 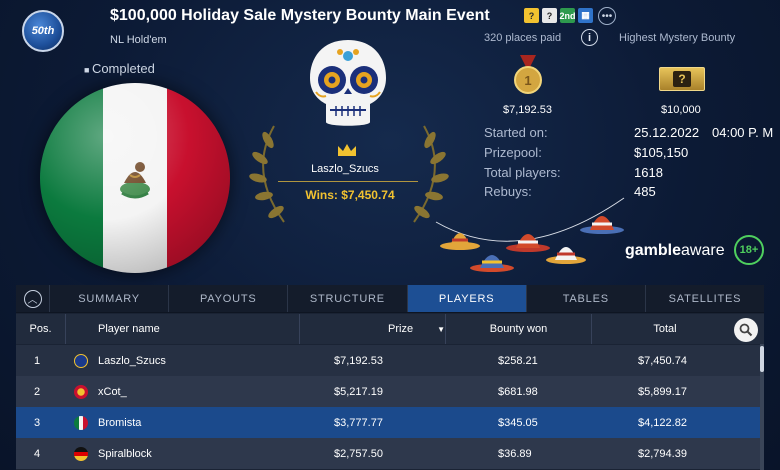 I want to click on bounty-badge-icon: ?, so click(x=549, y=15).